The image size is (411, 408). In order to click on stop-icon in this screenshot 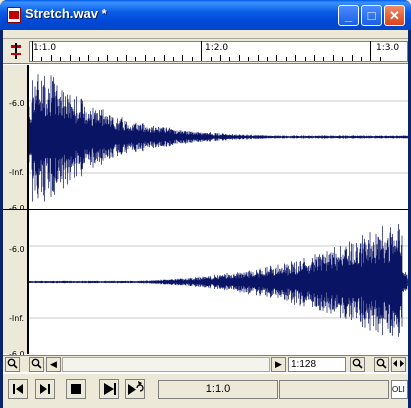, I will do `click(76, 389)`.